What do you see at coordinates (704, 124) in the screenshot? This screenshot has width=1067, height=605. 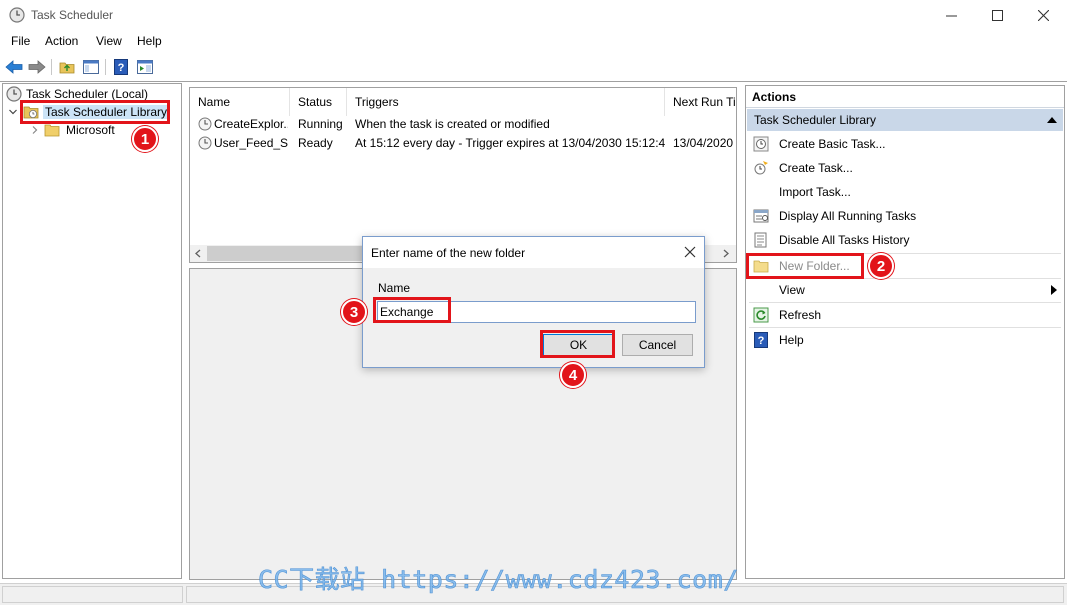 I see `task-next-run` at bounding box center [704, 124].